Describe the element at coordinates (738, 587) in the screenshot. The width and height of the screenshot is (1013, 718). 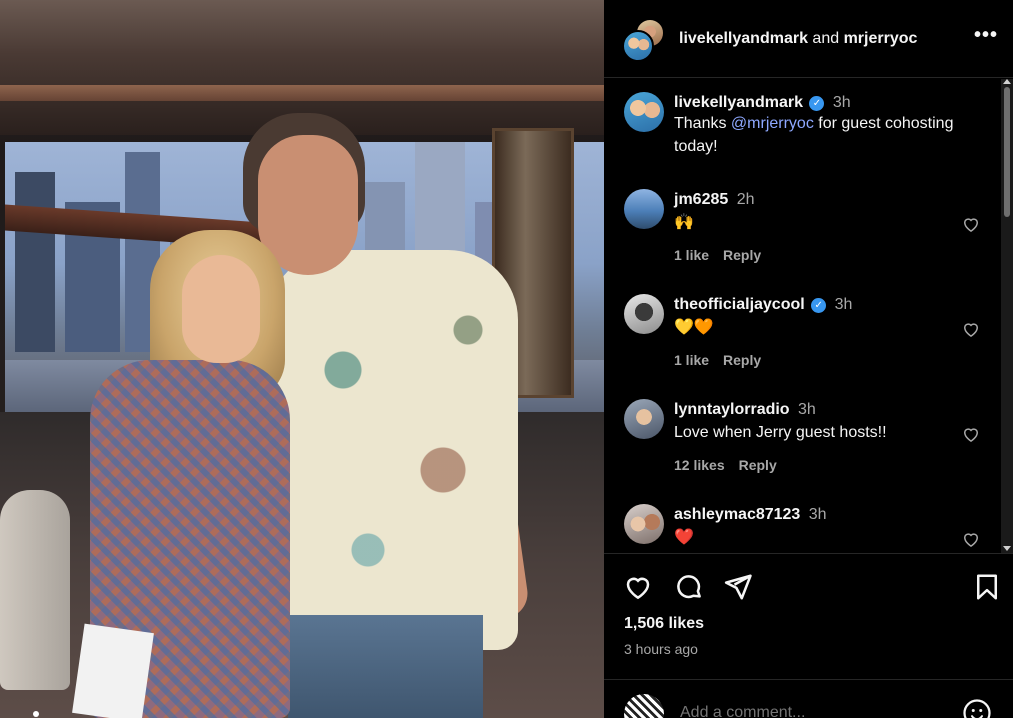
I see `share-send-icon` at that location.